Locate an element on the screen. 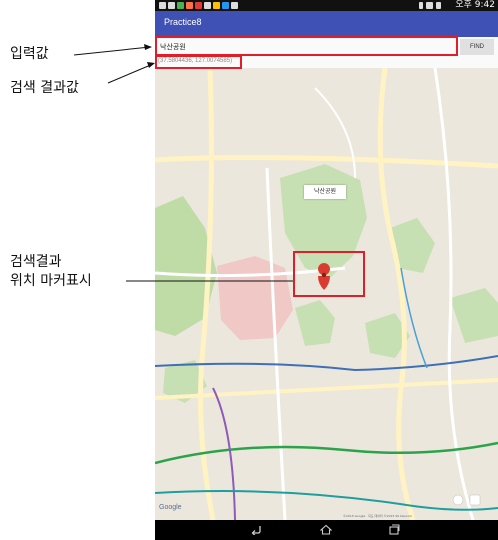 This screenshot has height=540, width=498. battery-icon is located at coordinates (438, 5).